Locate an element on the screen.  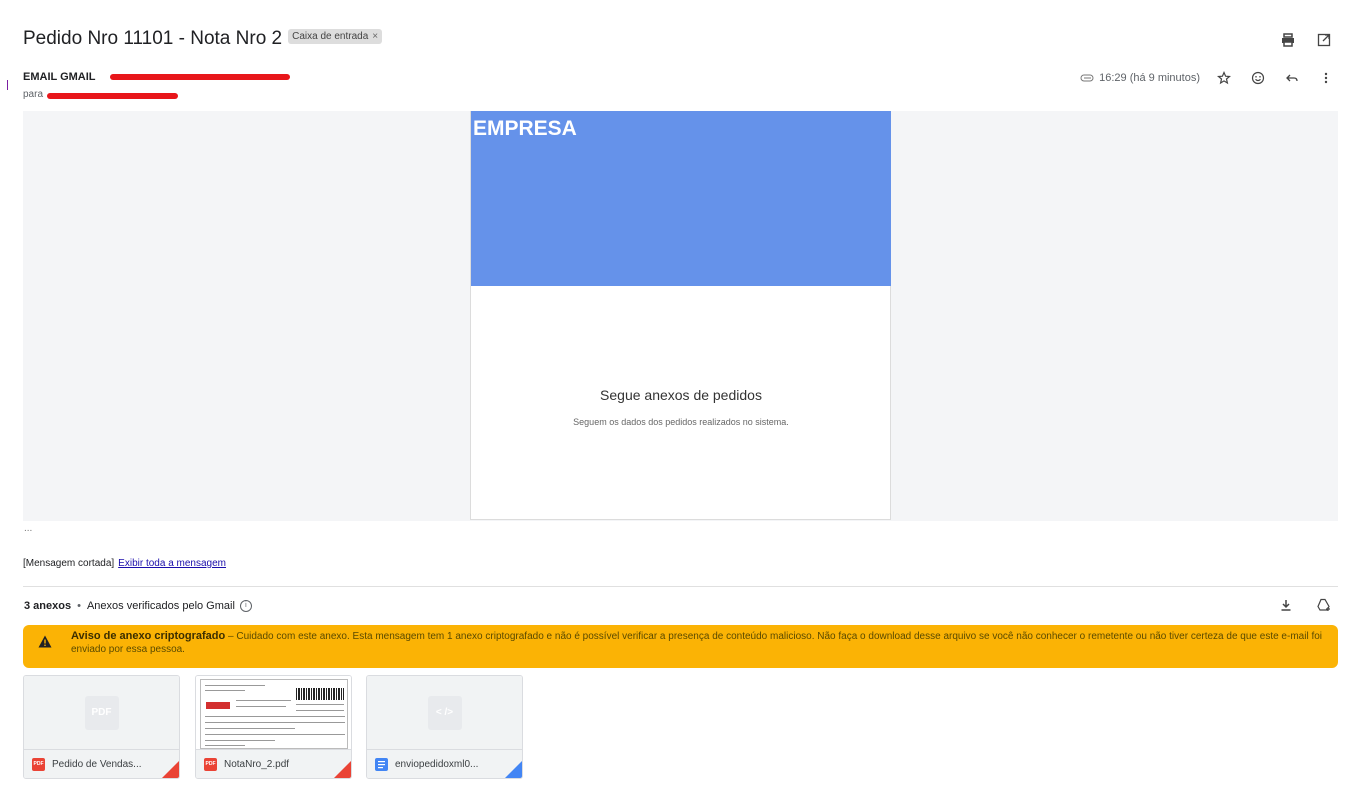
attachment-card-2: PDF NotaNro_2.pdf is located at coordinates (273, 727).